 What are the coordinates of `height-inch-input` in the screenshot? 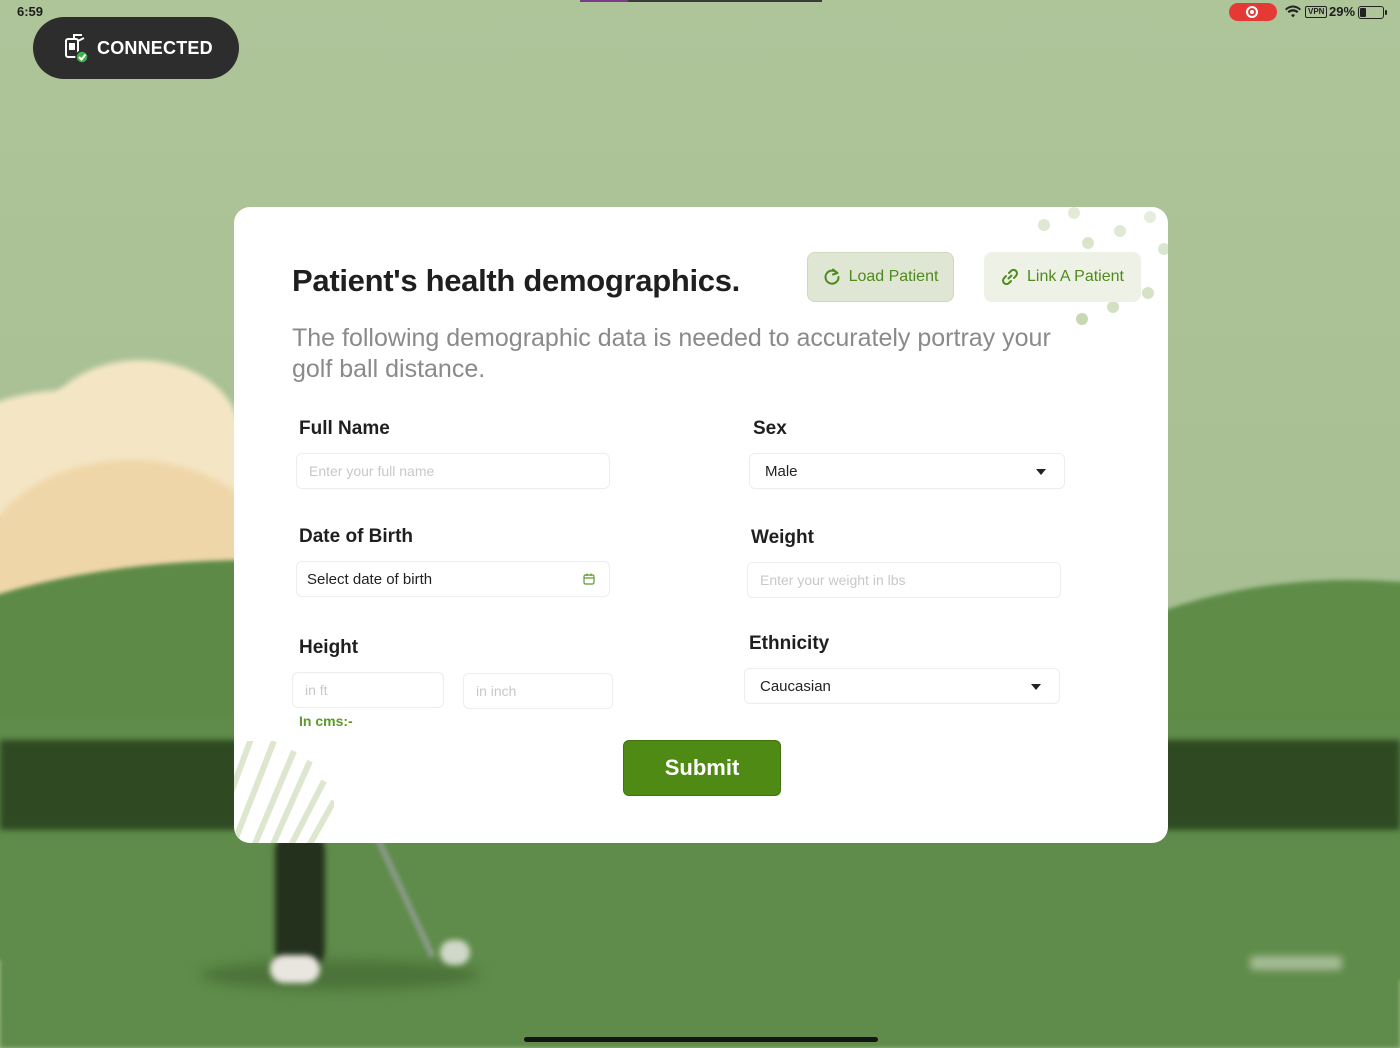 It's located at (543, 691).